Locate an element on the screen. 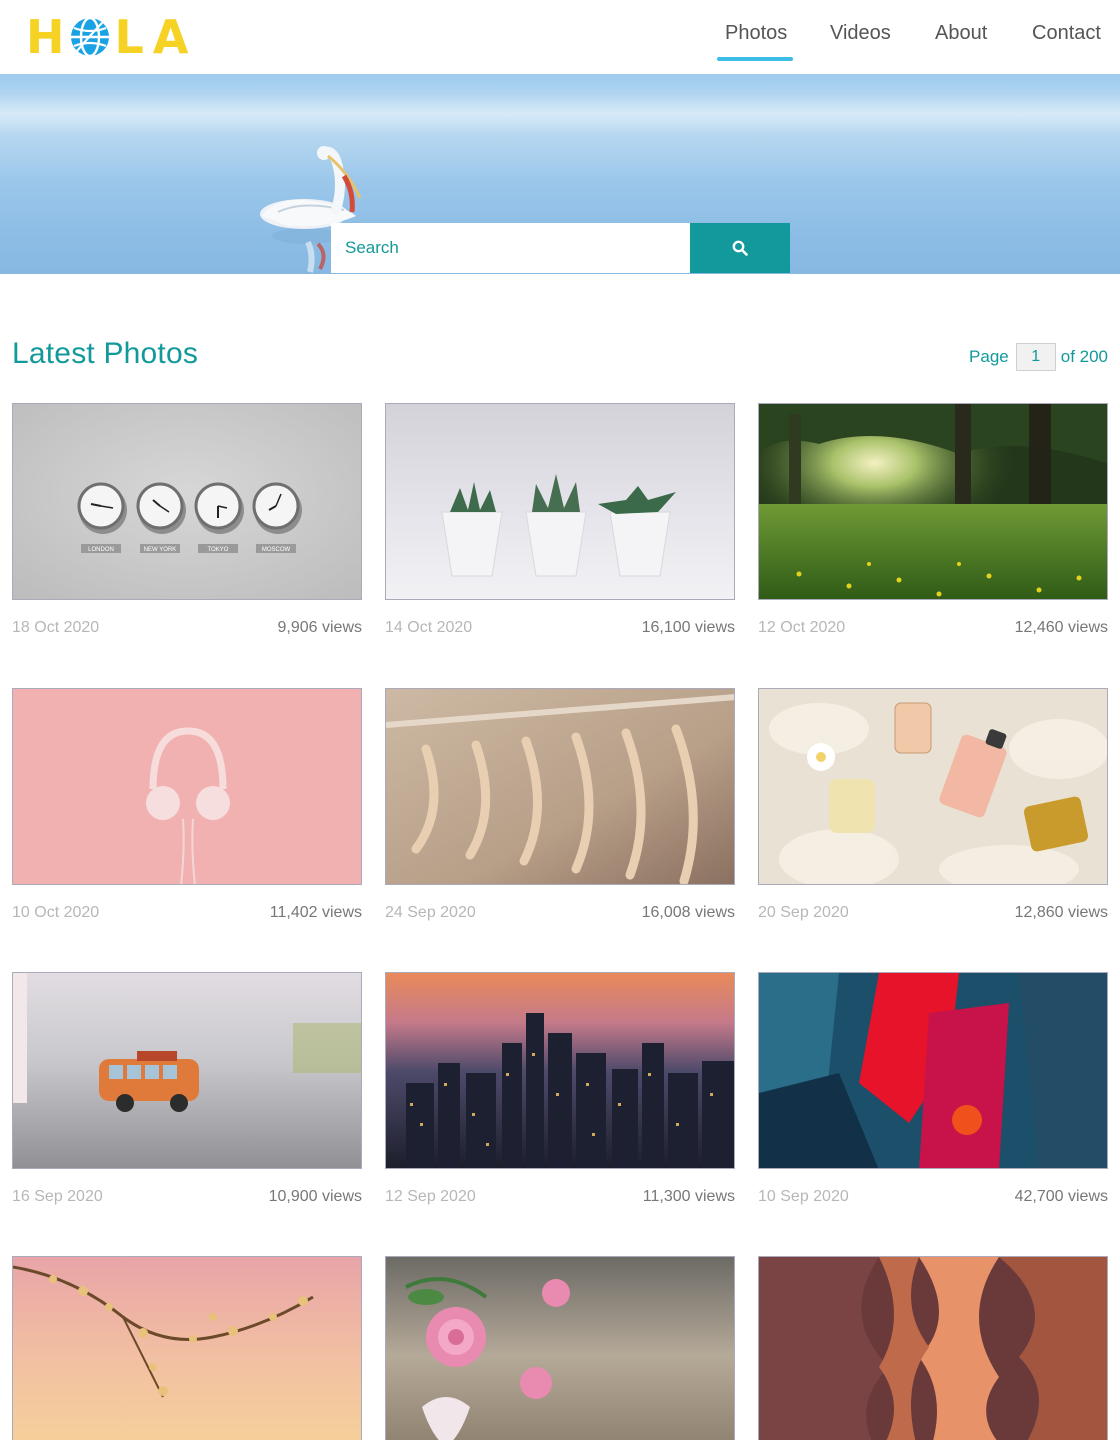 The width and height of the screenshot is (1120, 1440). page-number-input is located at coordinates (1035, 357).